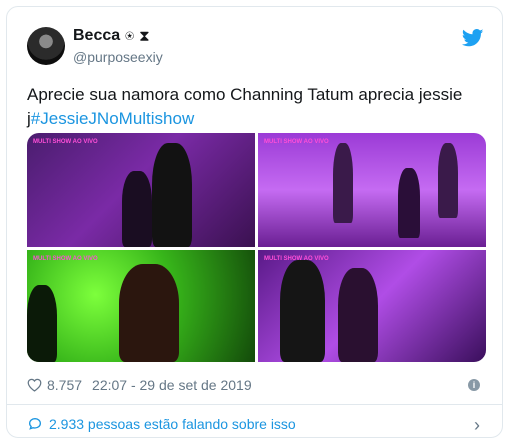 The height and width of the screenshot is (444, 512). I want to click on media-photo-4: MULTI SHOW AO VIVO, so click(372, 306).